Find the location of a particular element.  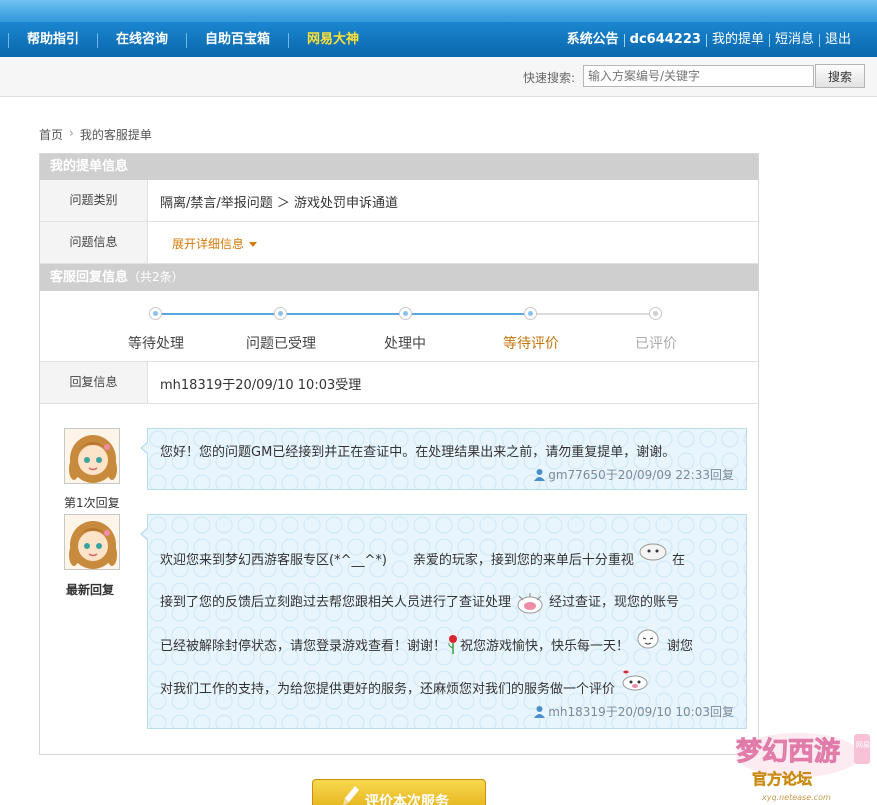

breadcrumb: 首页 › 我的客服提单 is located at coordinates (95, 134).